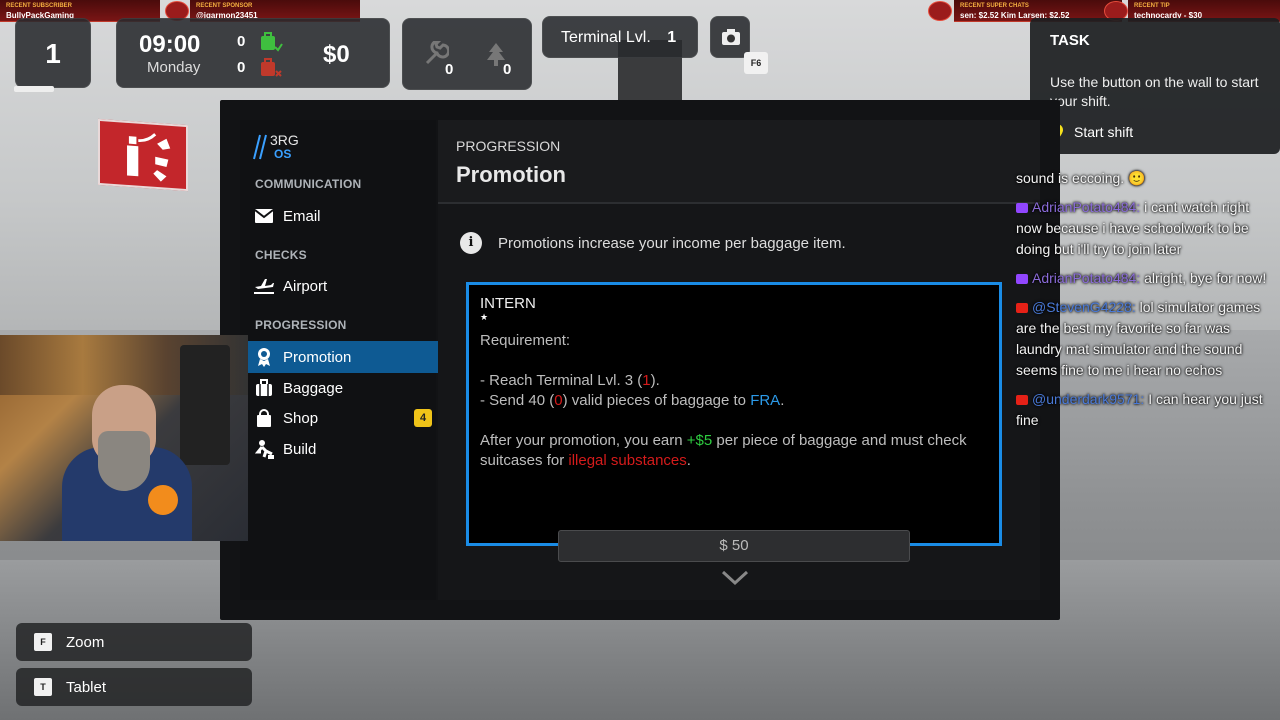 The image size is (1280, 720). Describe the element at coordinates (284, 140) in the screenshot. I see `logo-text-1: 3RG` at that location.